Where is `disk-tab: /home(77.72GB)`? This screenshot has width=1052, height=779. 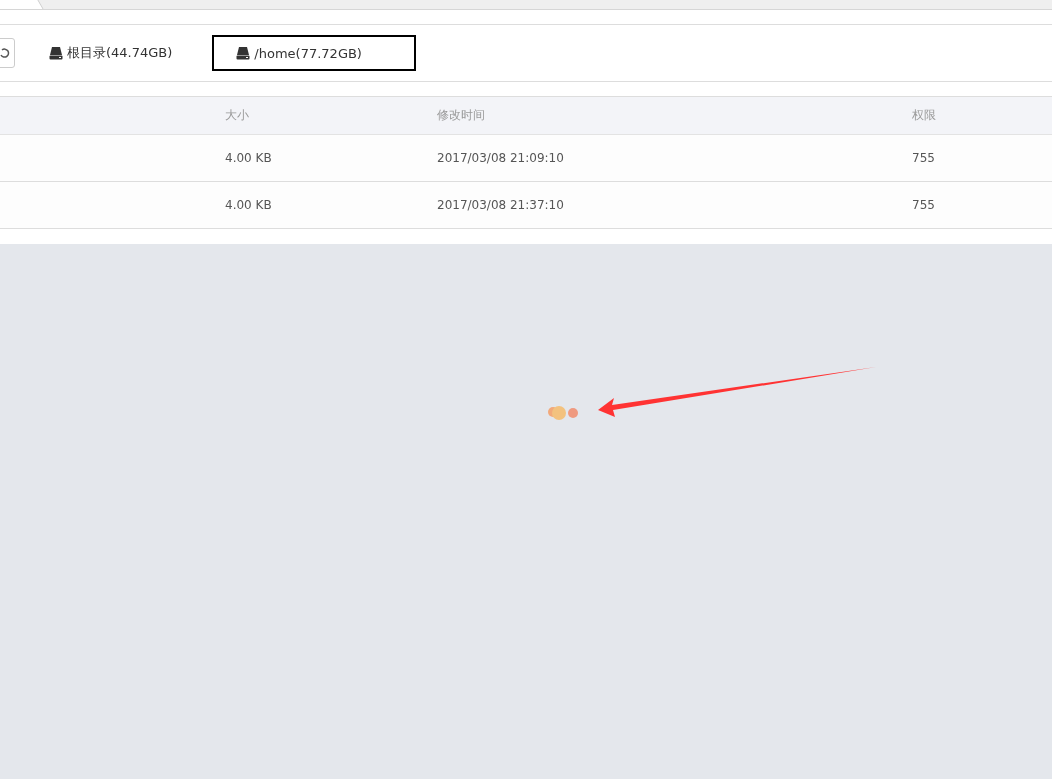
disk-tab: /home(77.72GB) is located at coordinates (314, 53).